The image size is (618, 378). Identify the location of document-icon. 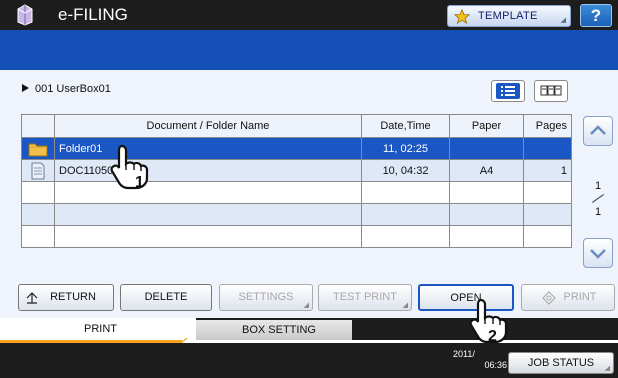
(38, 170).